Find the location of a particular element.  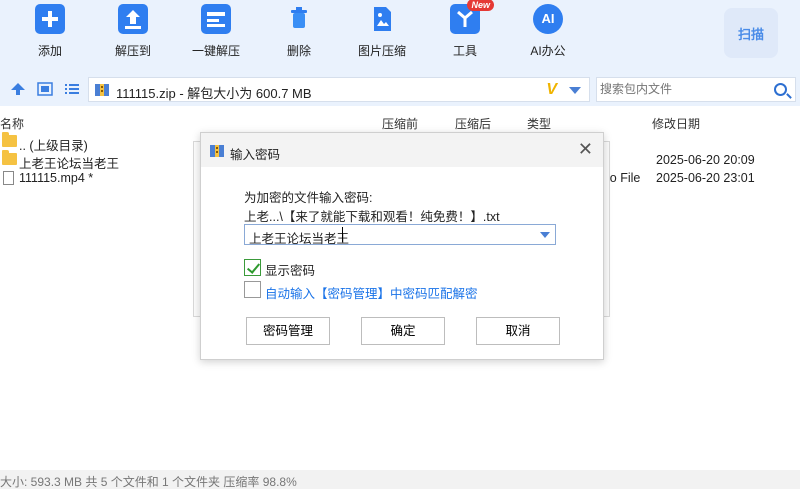

path-bar: 111115.zip - 解包大小为 600.7 MB V is located at coordinates (400, 89).